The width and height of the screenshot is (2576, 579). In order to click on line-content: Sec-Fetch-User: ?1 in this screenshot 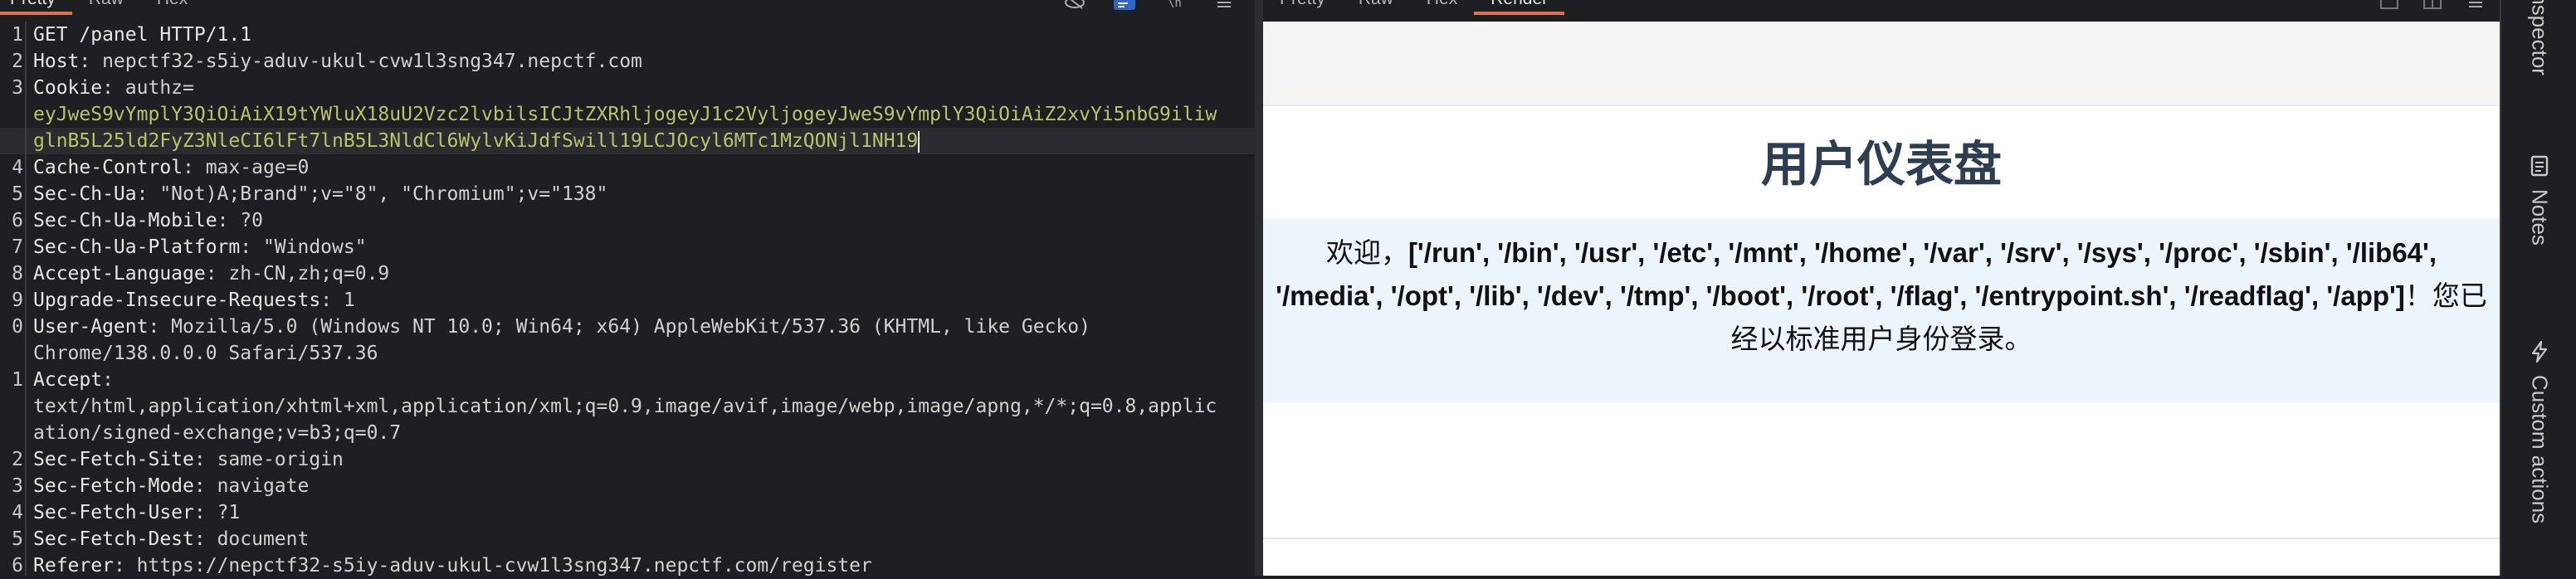, I will do `click(135, 512)`.